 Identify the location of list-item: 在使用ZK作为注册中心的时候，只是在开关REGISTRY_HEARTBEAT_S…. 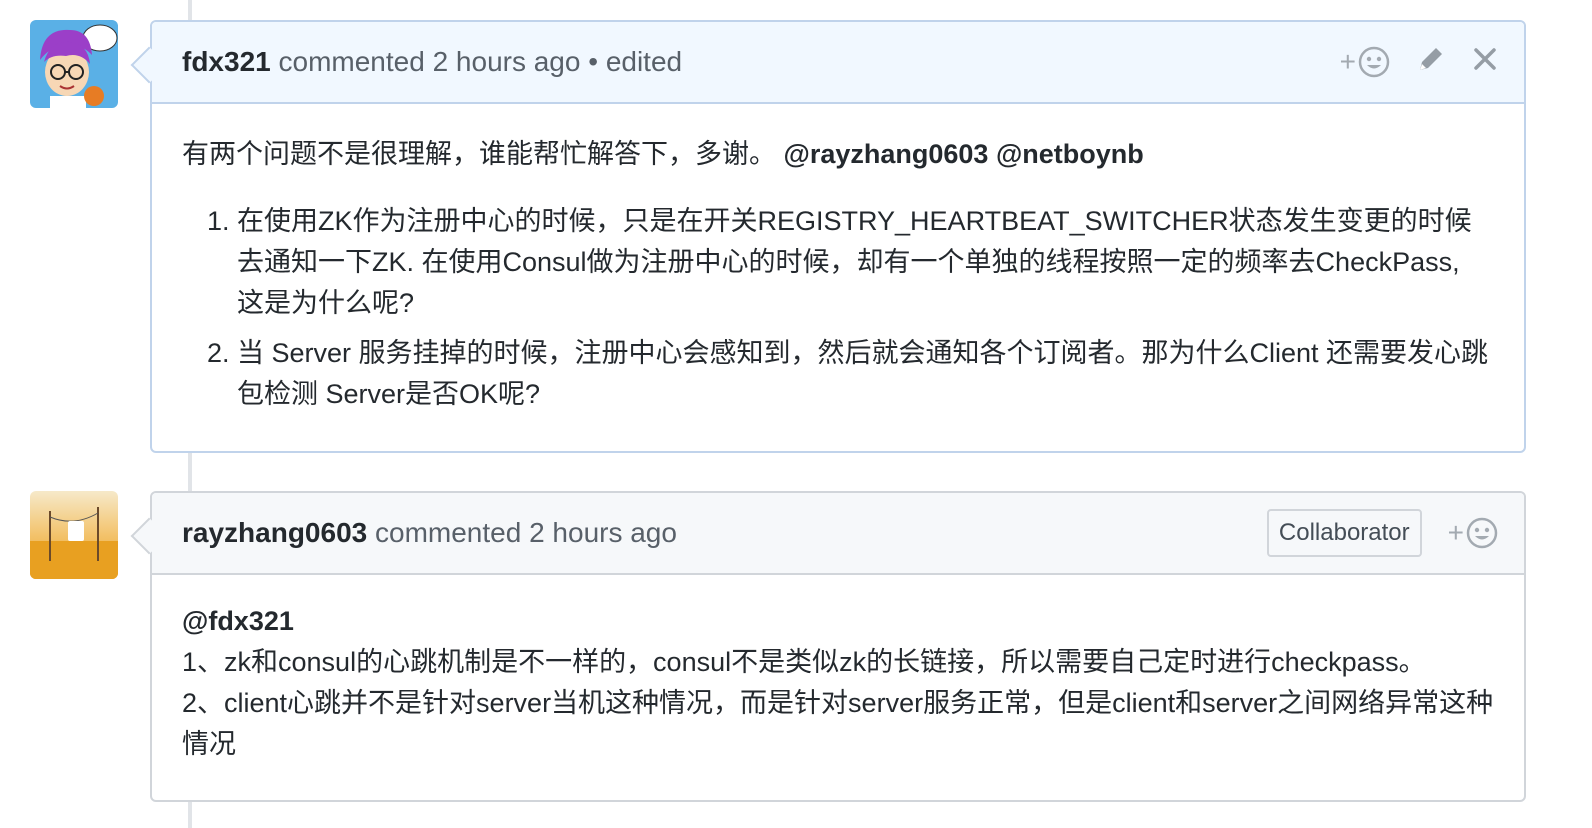
(865, 262).